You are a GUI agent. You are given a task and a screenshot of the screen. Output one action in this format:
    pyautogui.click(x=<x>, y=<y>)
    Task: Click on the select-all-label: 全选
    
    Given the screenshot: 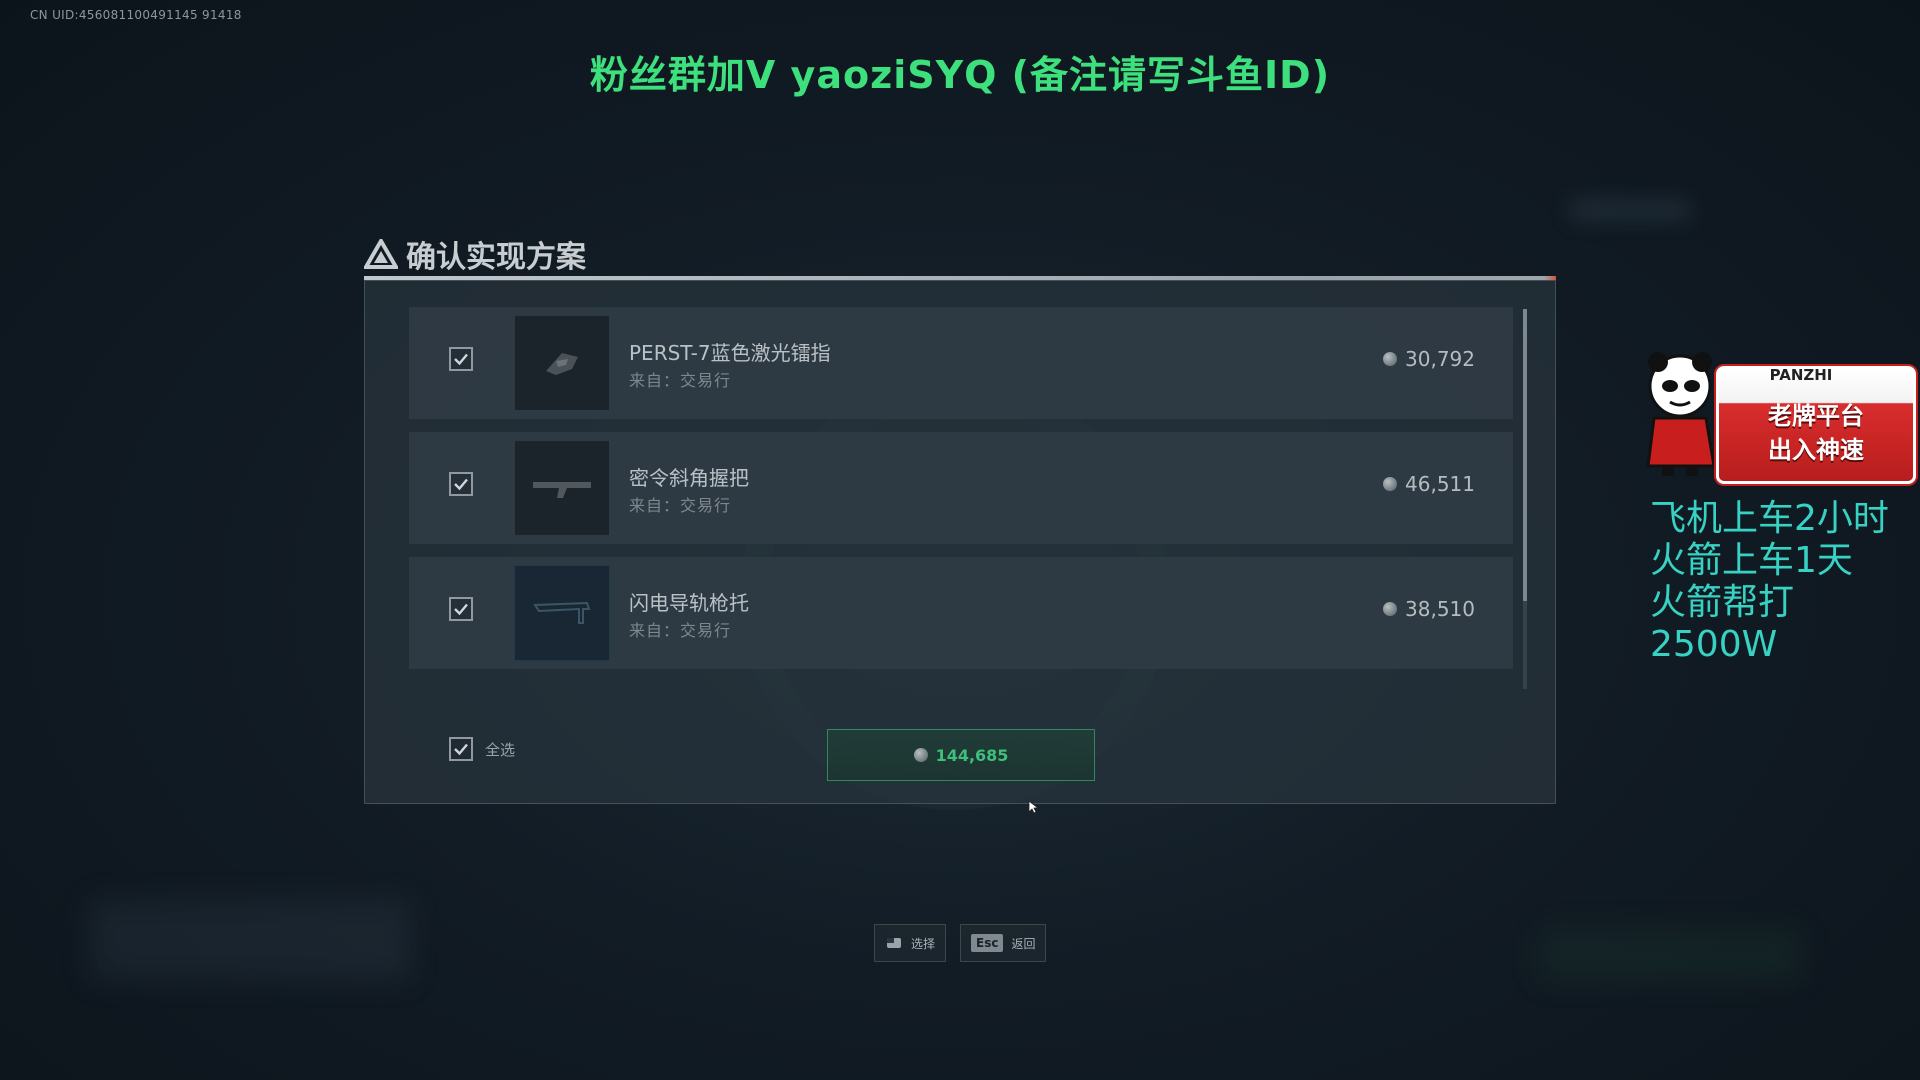 What is the action you would take?
    pyautogui.click(x=500, y=749)
    